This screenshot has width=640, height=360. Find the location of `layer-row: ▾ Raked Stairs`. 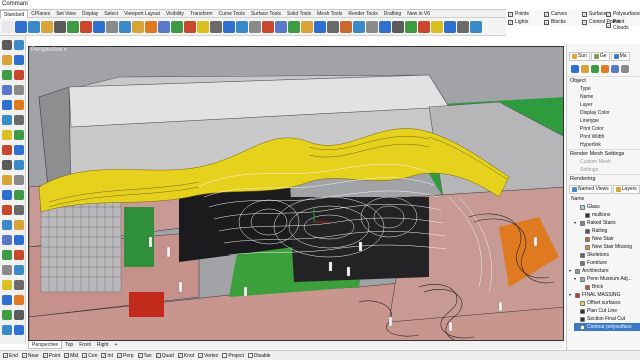

layer-row: ▾ Raked Stairs is located at coordinates (595, 223).